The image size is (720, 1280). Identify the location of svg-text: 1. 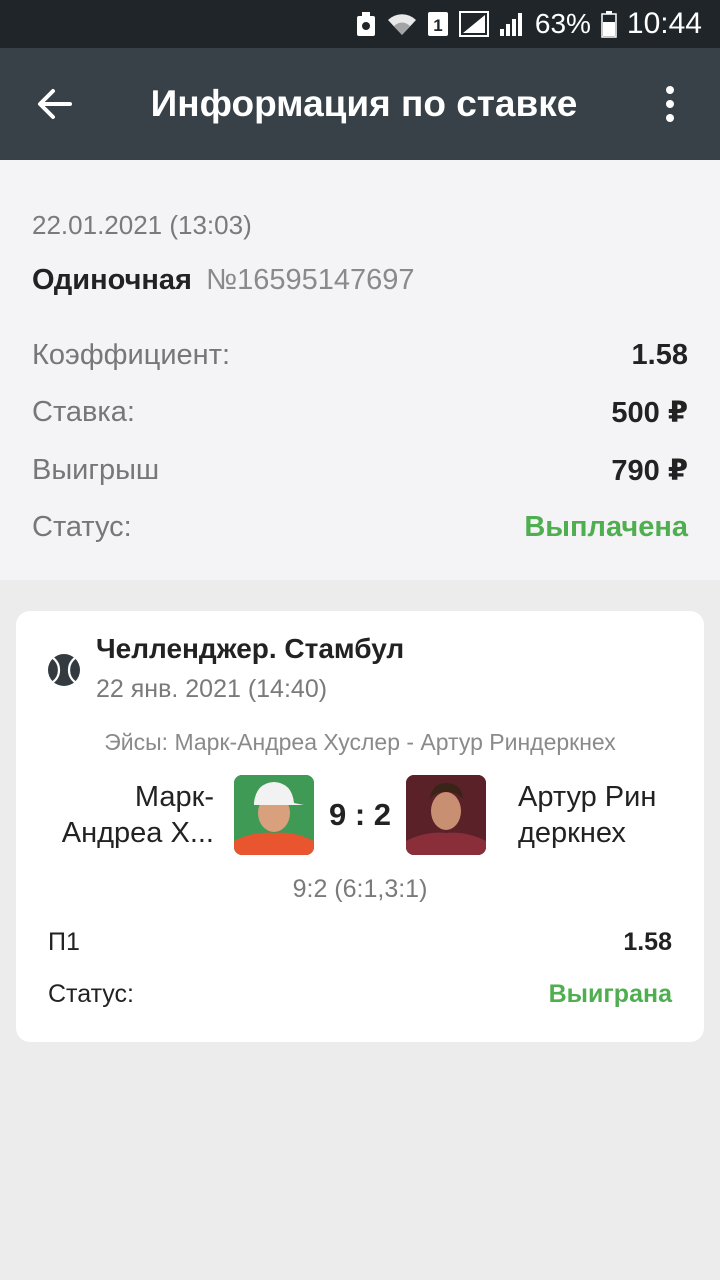
(437, 25).